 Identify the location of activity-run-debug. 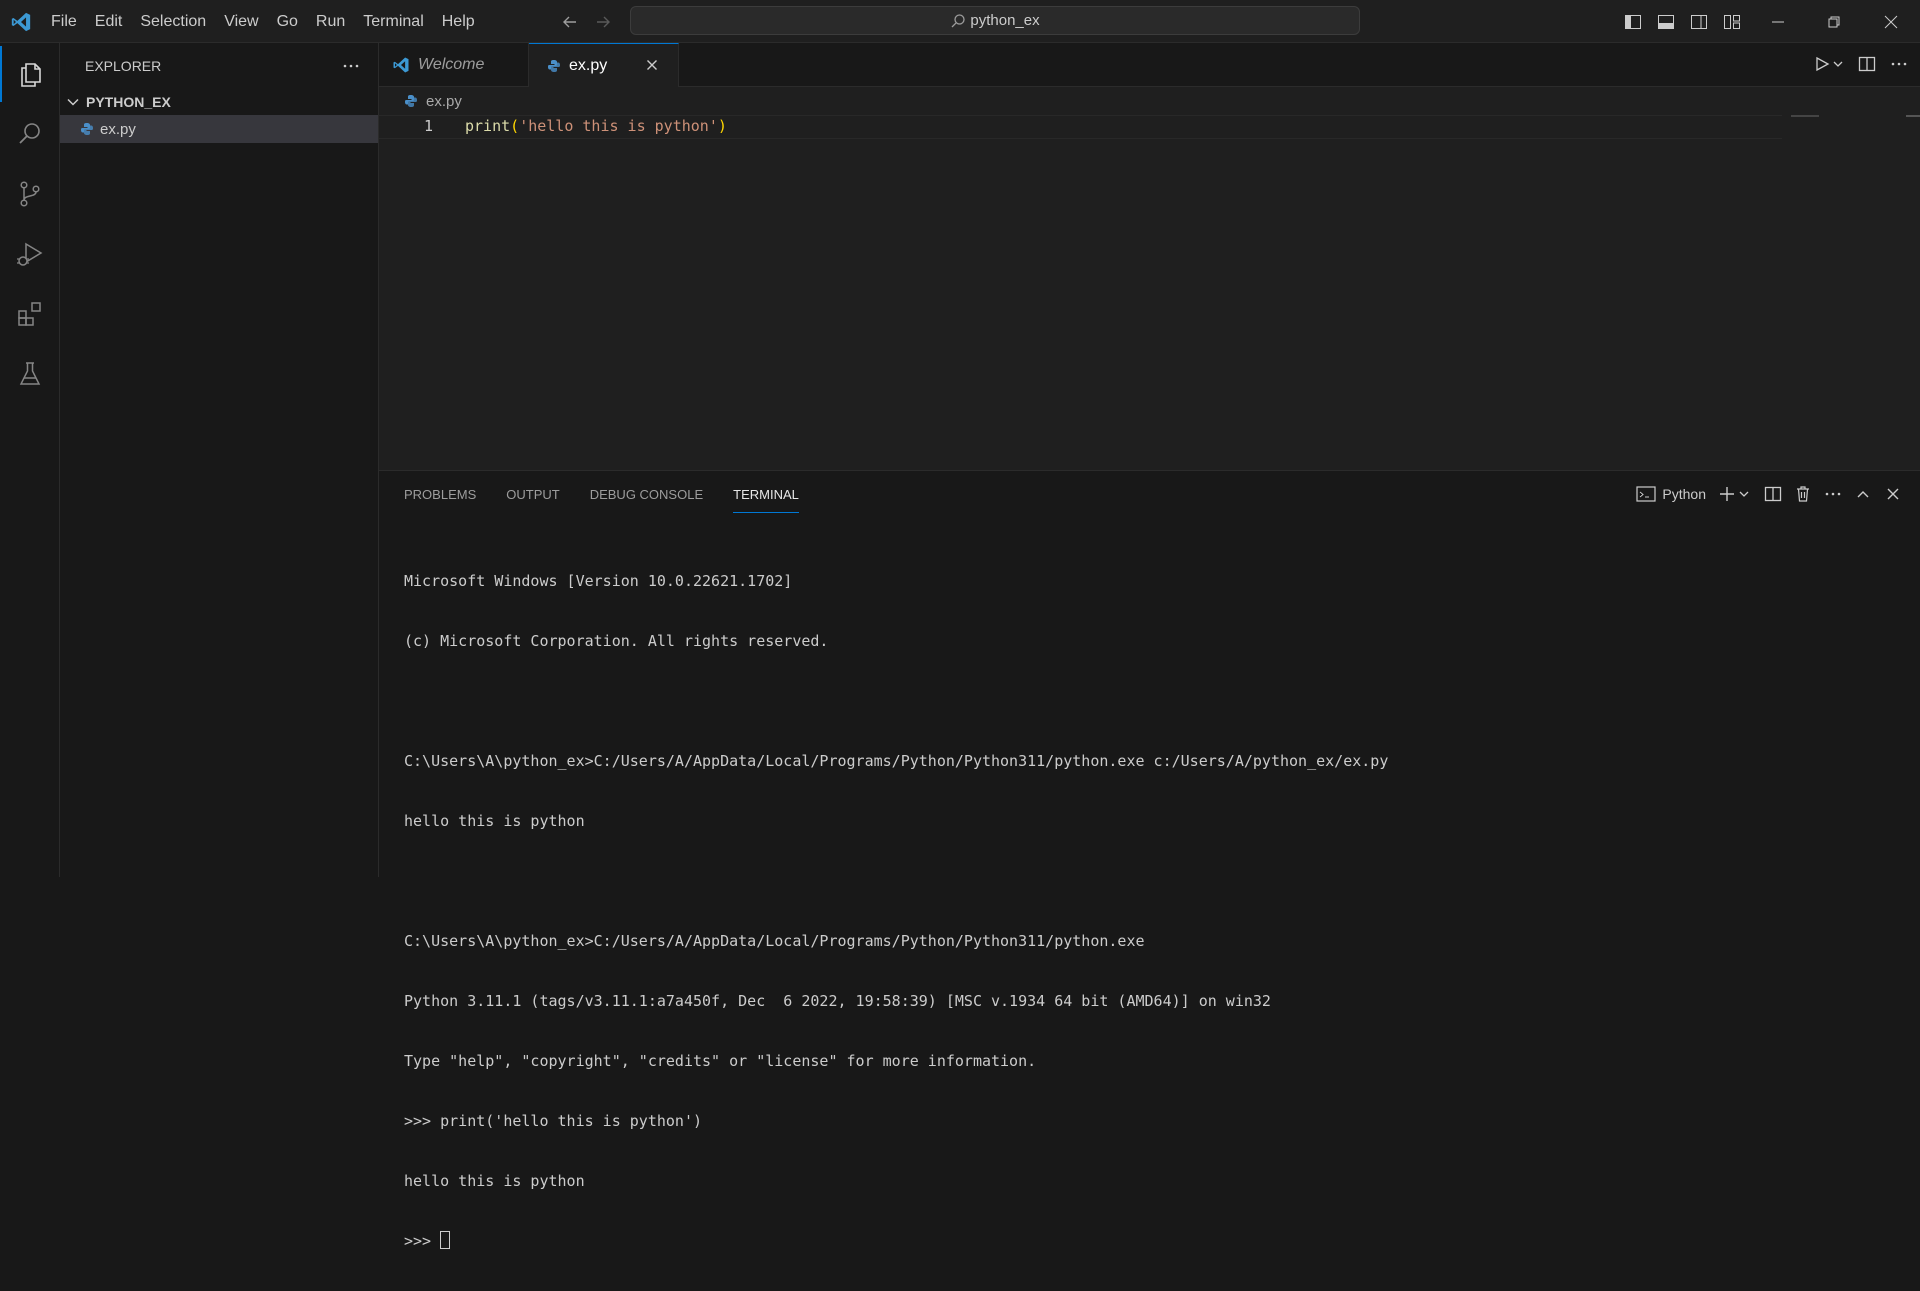
(30, 254).